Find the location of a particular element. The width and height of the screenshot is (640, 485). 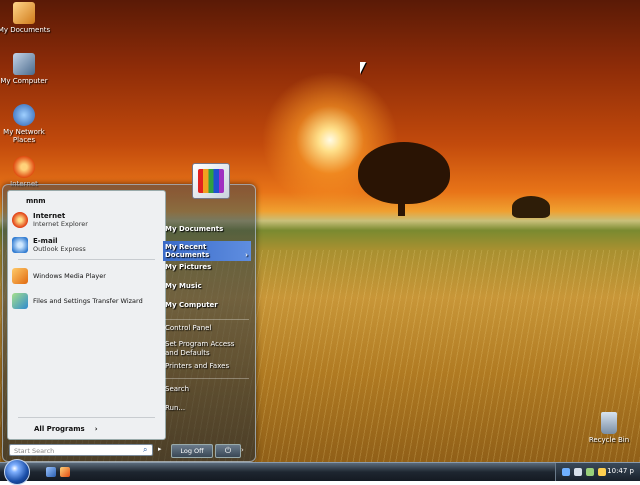

bush is located at coordinates (531, 207).